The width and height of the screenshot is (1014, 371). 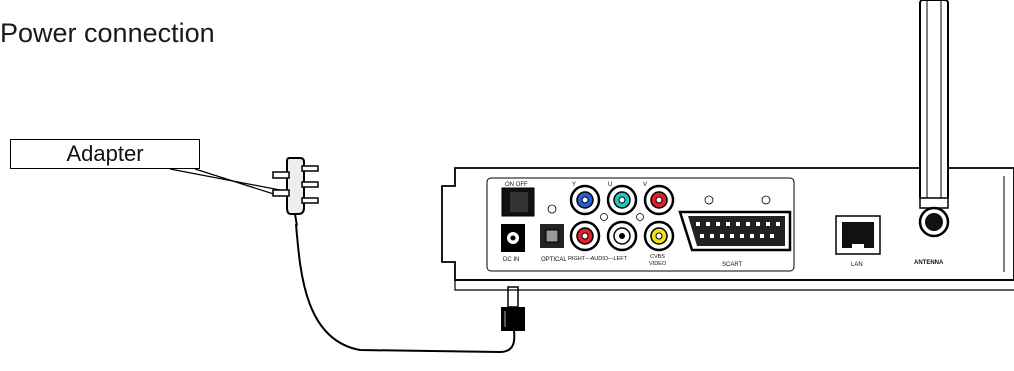 I want to click on power-adapter, so click(x=295, y=192).